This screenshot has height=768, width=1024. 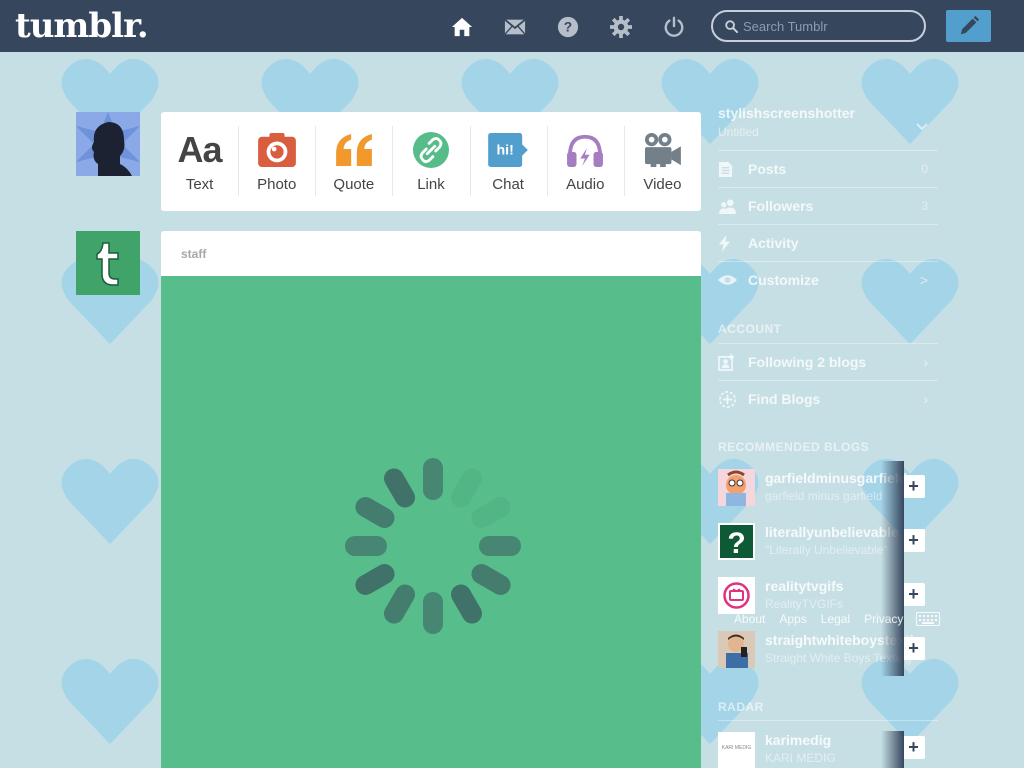 What do you see at coordinates (883, 619) in the screenshot?
I see `footer-link-privacy: Privacy` at bounding box center [883, 619].